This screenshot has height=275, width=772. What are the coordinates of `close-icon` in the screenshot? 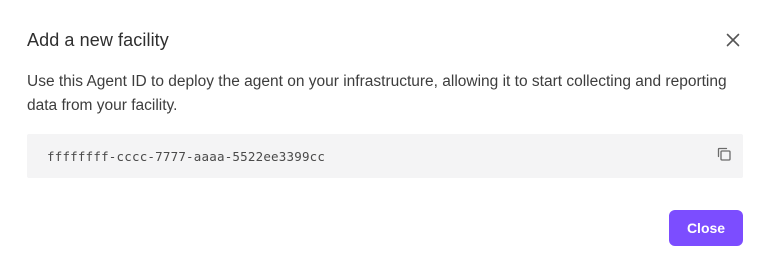 It's located at (733, 40).